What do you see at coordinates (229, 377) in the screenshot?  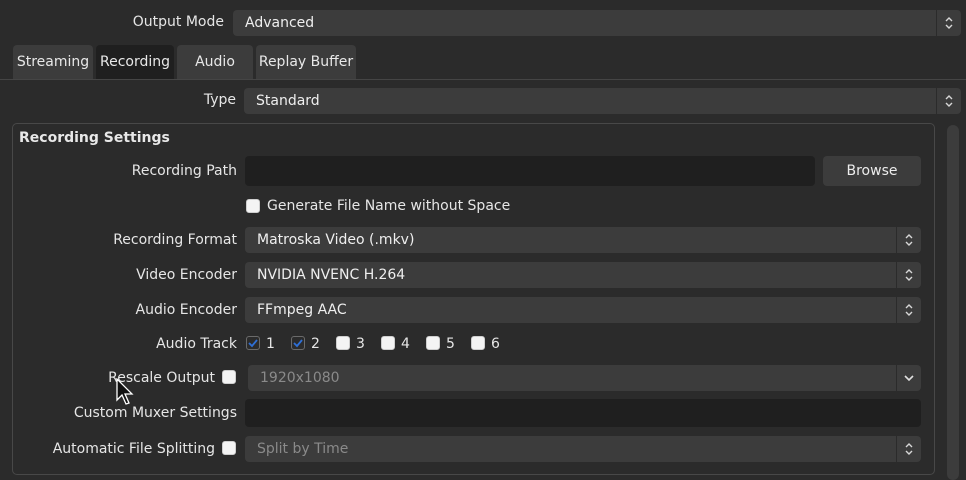 I see `rescale-output-checkbox` at bounding box center [229, 377].